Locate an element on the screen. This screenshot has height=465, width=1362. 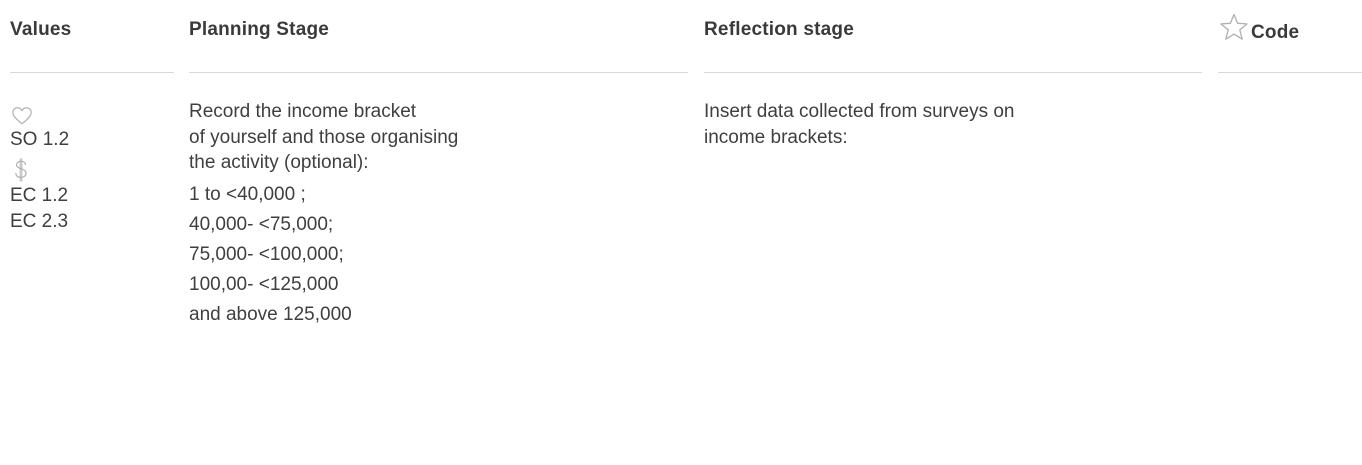
income-bracket-item: 1 to <40,000 ; is located at coordinates (247, 194).